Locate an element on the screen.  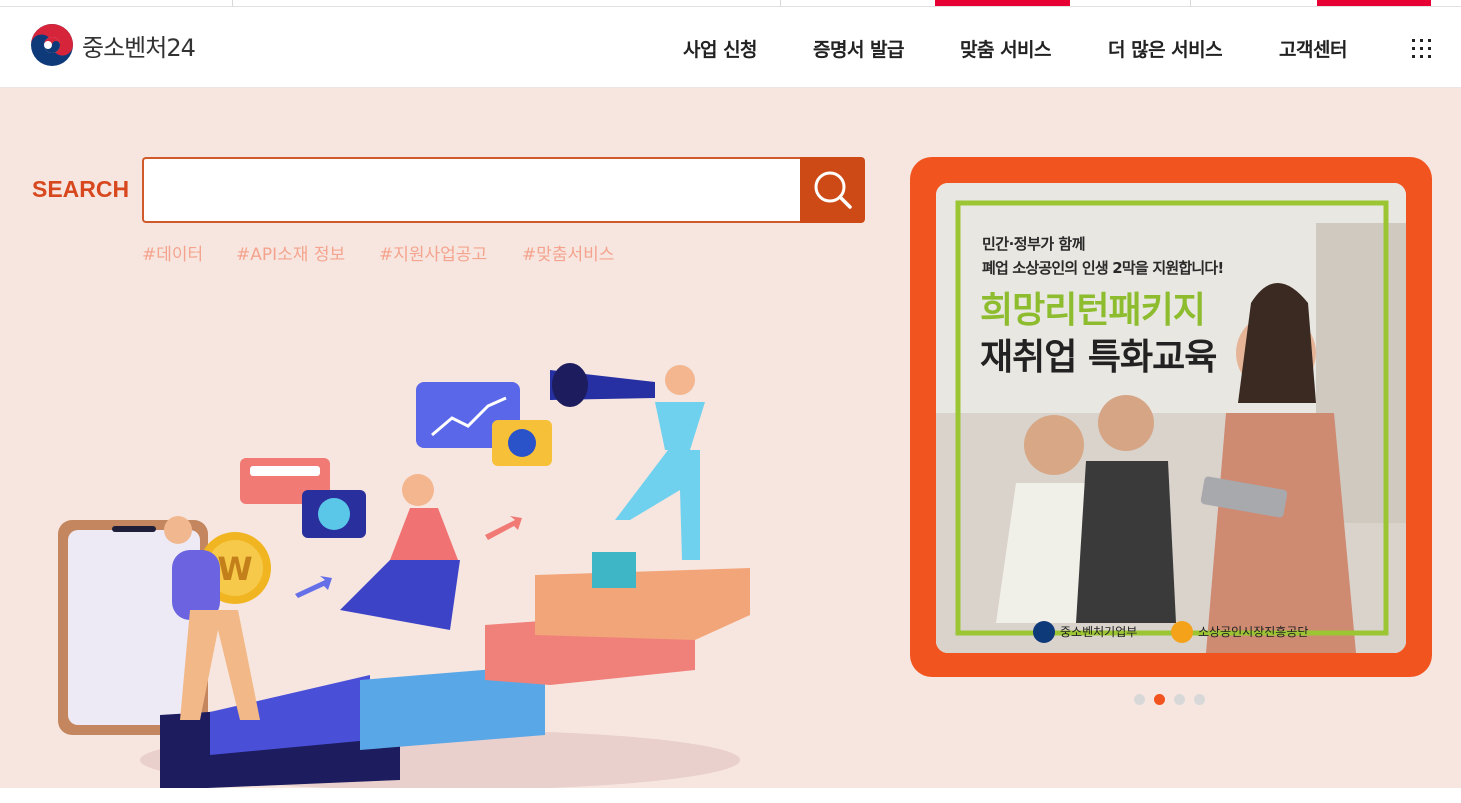
svg-text: W is located at coordinates (234, 569).